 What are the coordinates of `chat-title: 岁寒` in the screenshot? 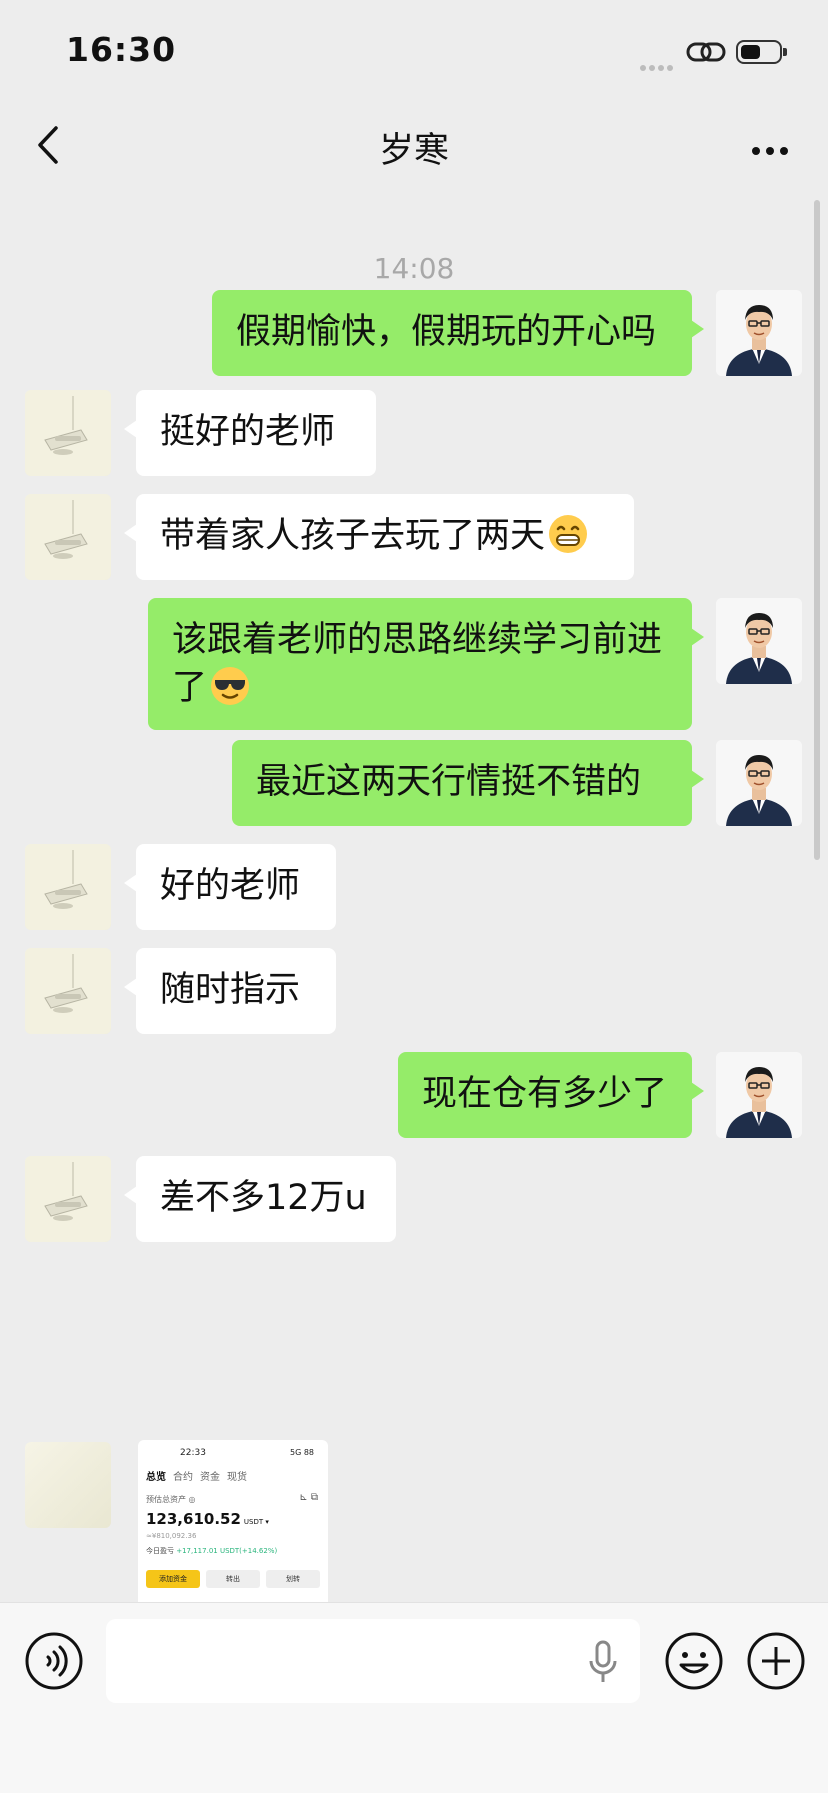 It's located at (413, 151).